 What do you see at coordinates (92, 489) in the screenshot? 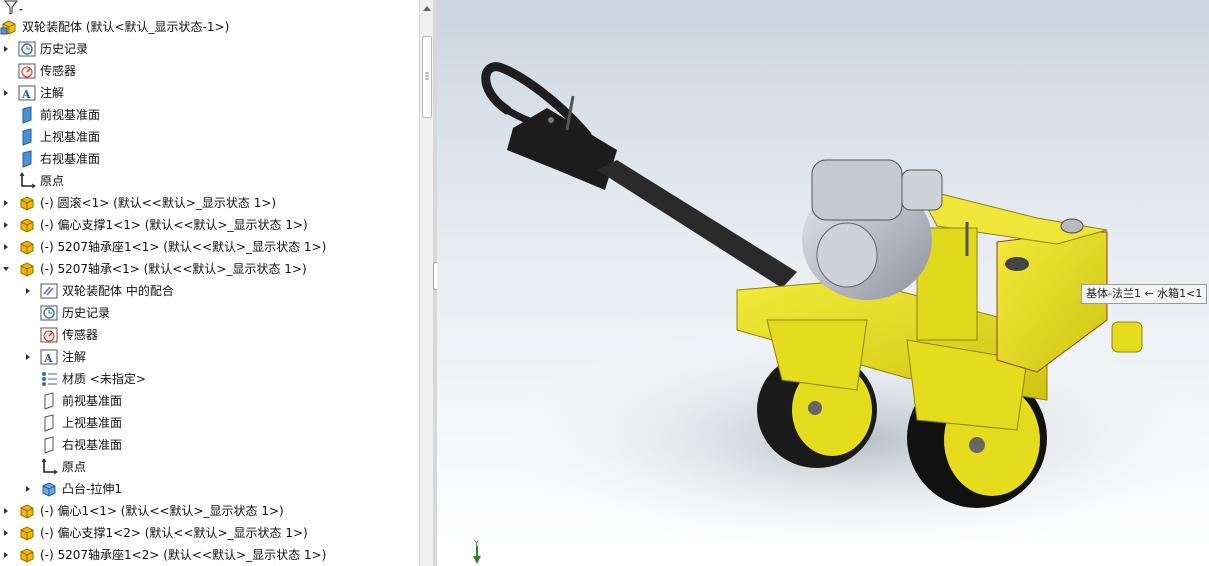
I see `tree-item-label: 凸台-拉伸1` at bounding box center [92, 489].